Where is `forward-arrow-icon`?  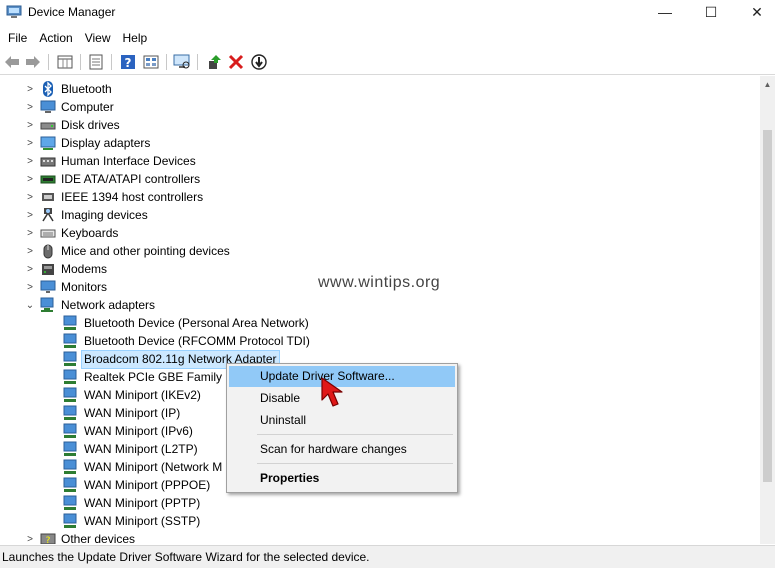 forward-arrow-icon is located at coordinates (33, 62).